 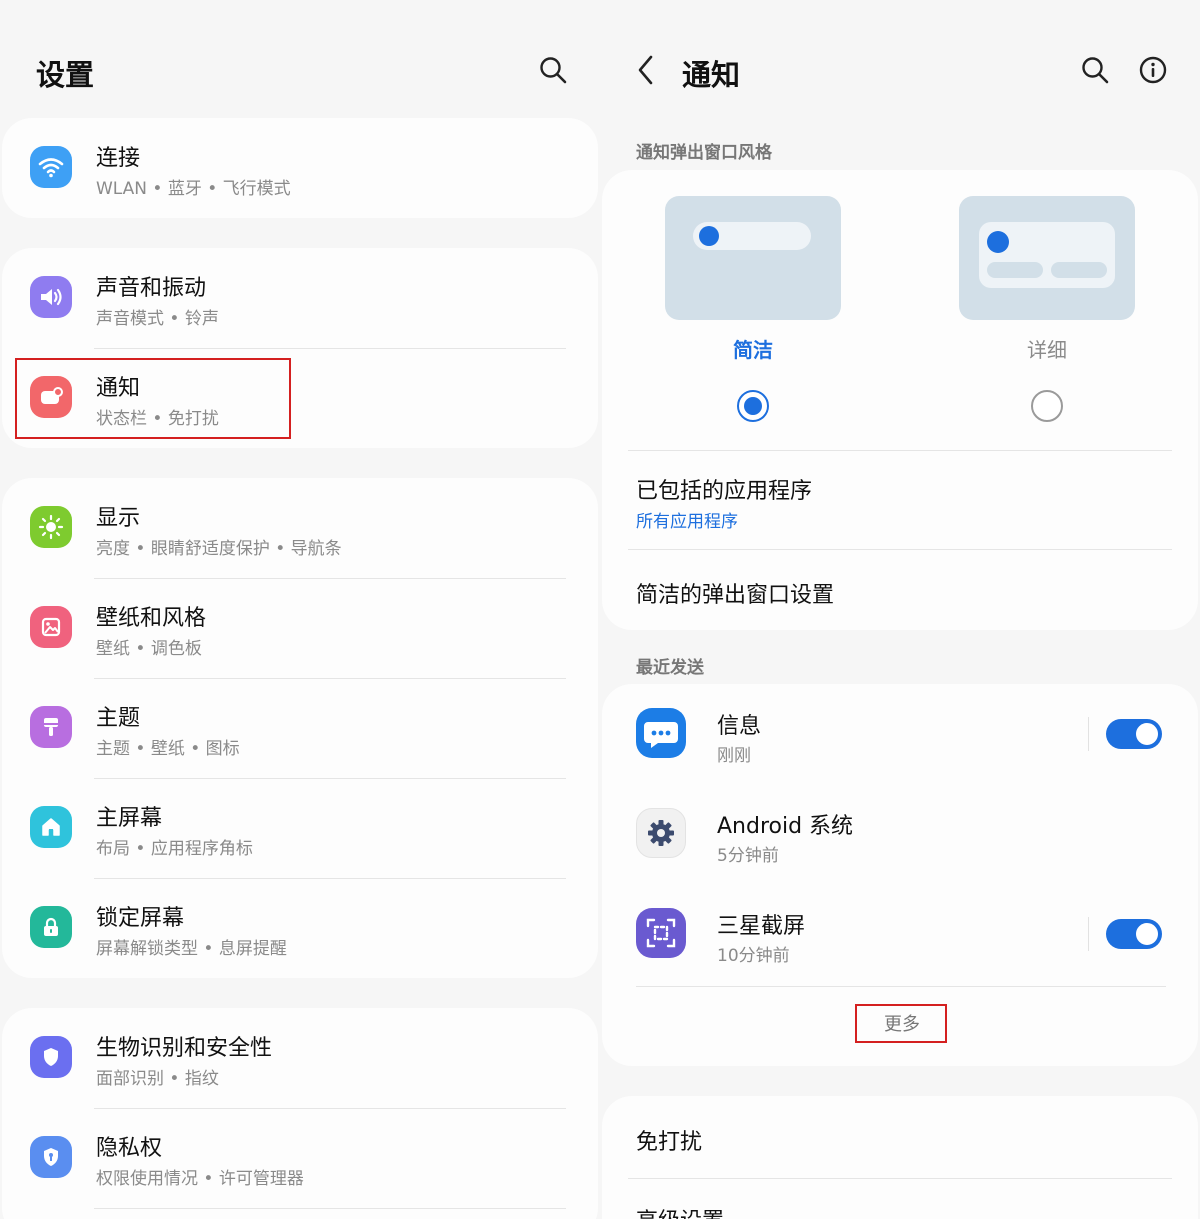 What do you see at coordinates (300, 628) in the screenshot?
I see `settings-item-wallpaper: 壁纸和风格 壁纸 • 调色板` at bounding box center [300, 628].